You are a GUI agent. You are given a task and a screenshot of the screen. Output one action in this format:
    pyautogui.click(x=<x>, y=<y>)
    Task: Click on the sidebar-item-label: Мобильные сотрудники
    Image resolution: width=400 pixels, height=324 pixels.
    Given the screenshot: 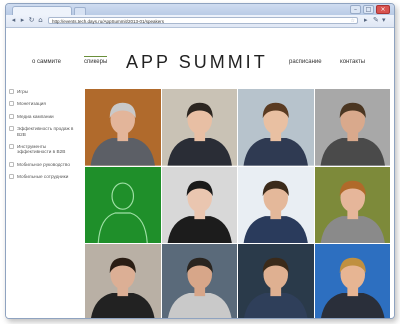 What is the action you would take?
    pyautogui.click(x=43, y=177)
    